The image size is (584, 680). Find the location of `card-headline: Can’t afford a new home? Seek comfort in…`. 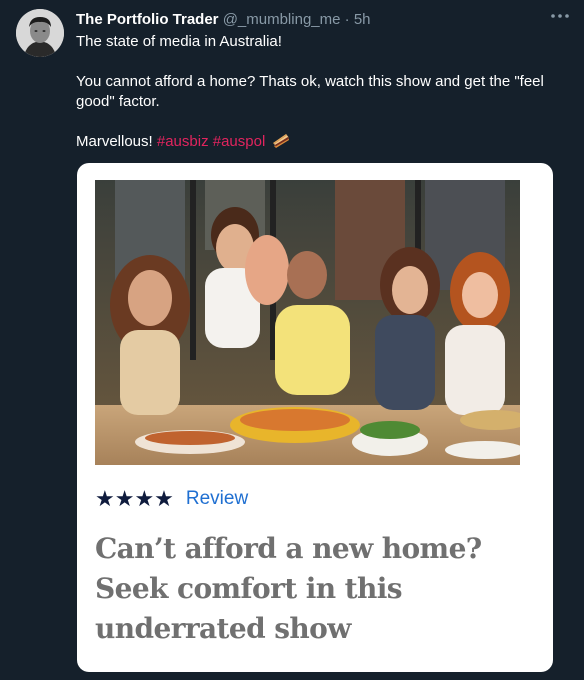

card-headline: Can’t afford a new home? Seek comfort in… is located at coordinates (315, 589).